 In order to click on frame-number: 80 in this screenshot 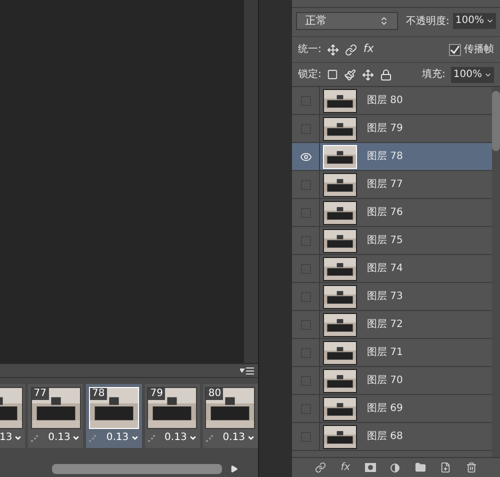, I will do `click(215, 394)`.